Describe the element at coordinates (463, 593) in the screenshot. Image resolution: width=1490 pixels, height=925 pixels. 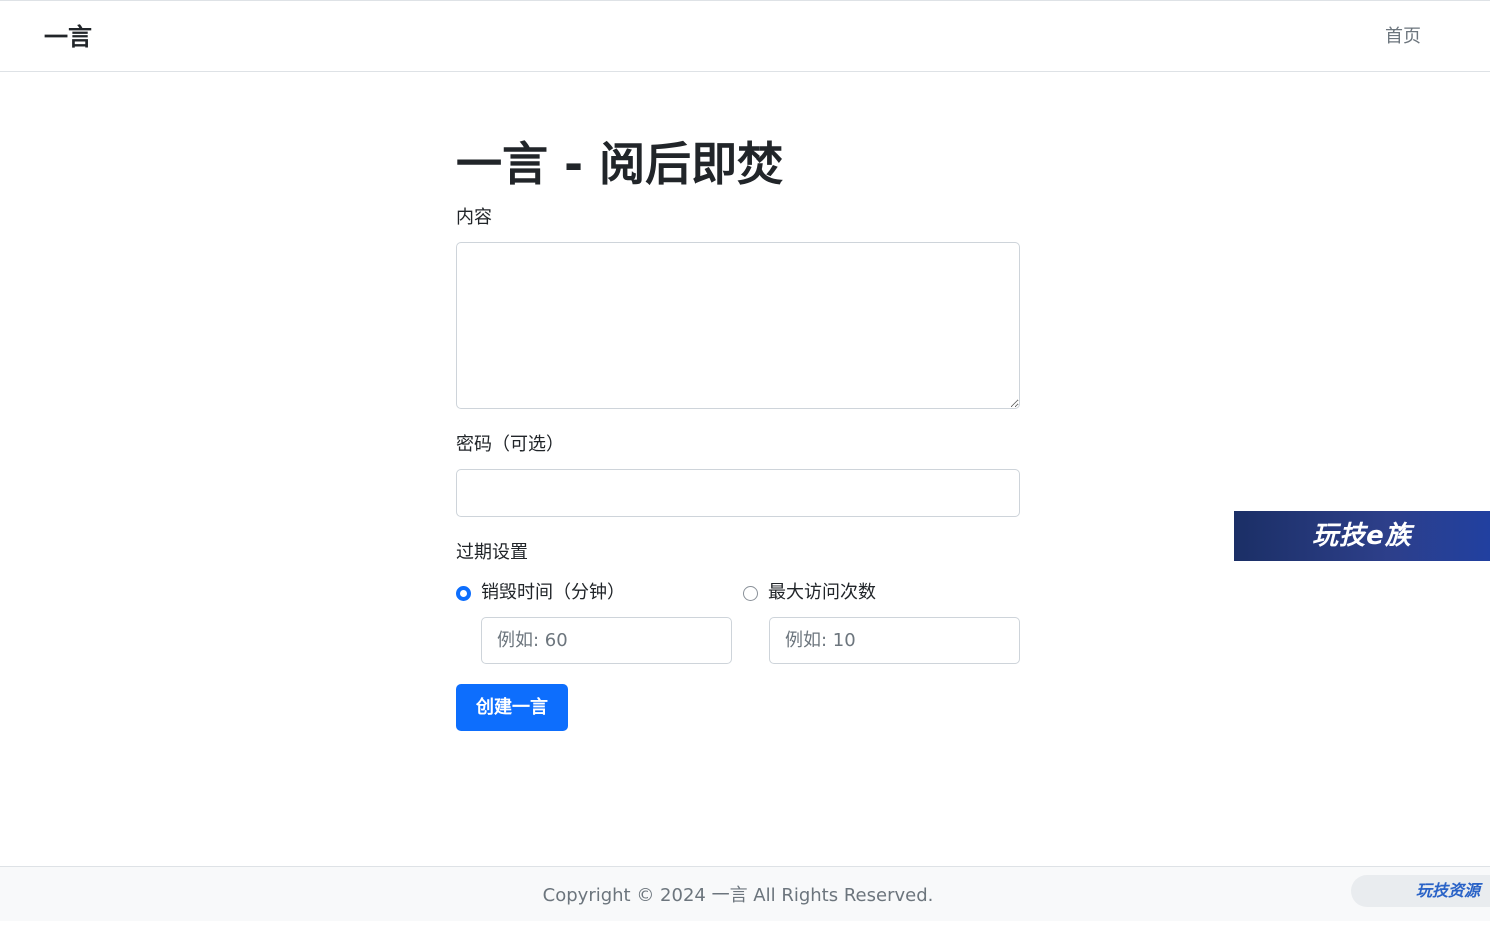
I see `radio-destroy-time-circle` at that location.